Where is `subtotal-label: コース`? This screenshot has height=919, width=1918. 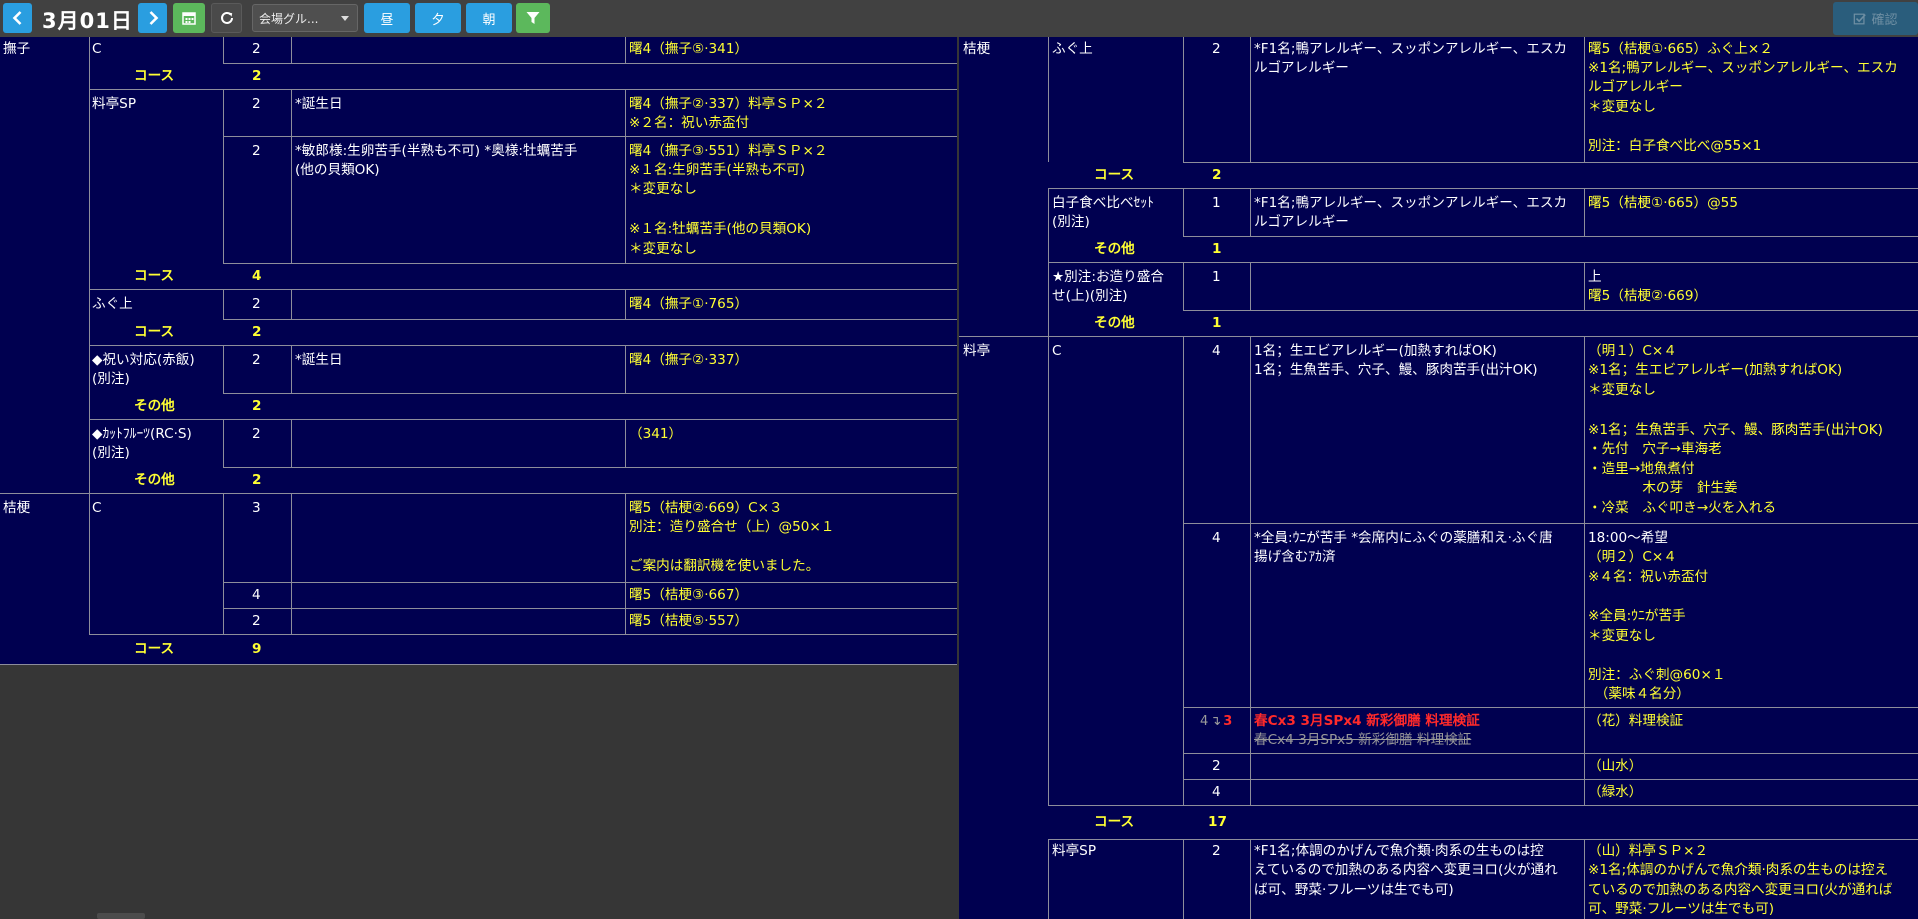
subtotal-label: コース is located at coordinates (154, 649).